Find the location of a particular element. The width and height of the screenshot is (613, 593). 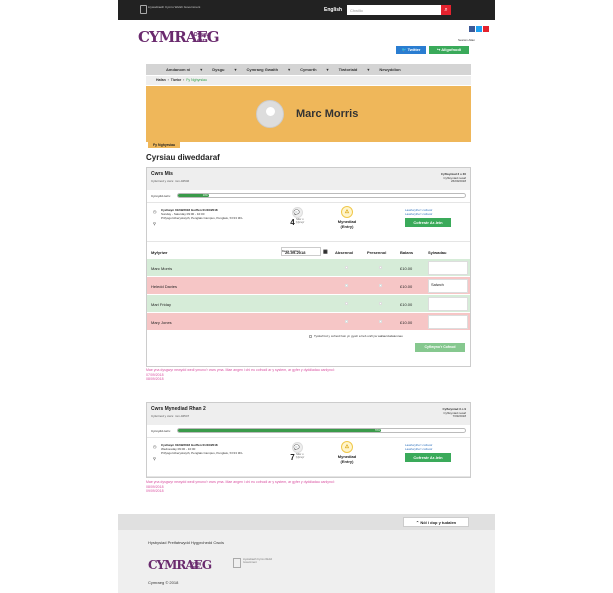

course-progress: Cynnydd cwrs: 10% is located at coordinates (308, 196).